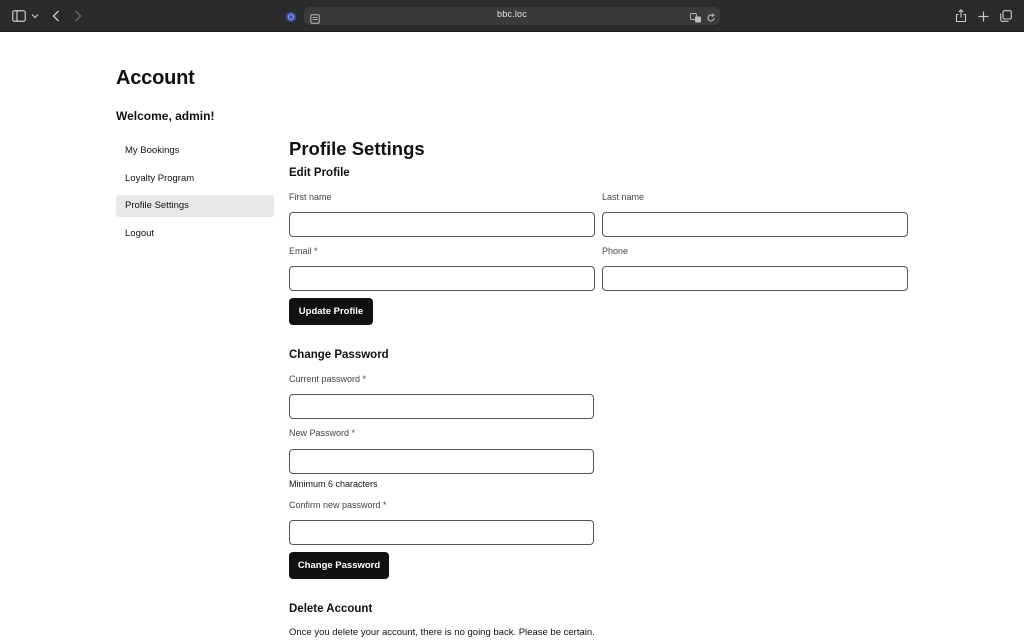 Image resolution: width=1024 pixels, height=640 pixels. Describe the element at coordinates (78, 16) in the screenshot. I see `forward-icon` at that location.